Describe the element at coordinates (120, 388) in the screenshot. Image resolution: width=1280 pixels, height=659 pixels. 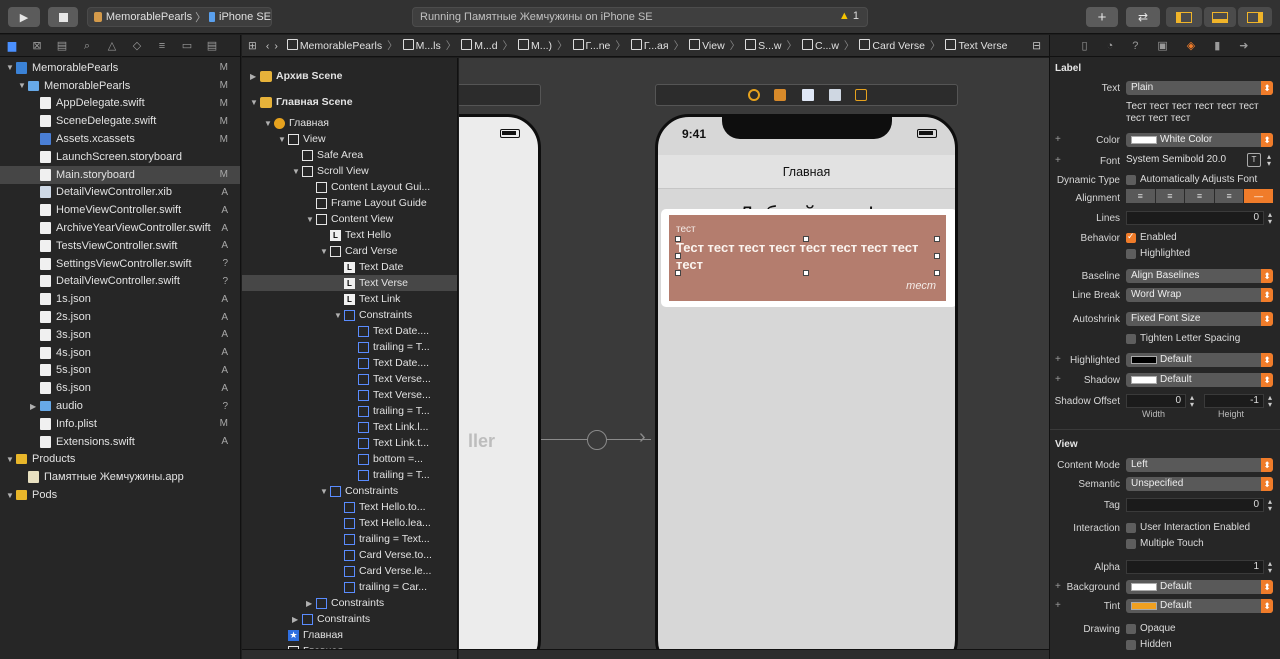
I see `navigator-item: 6s.json A` at that location.